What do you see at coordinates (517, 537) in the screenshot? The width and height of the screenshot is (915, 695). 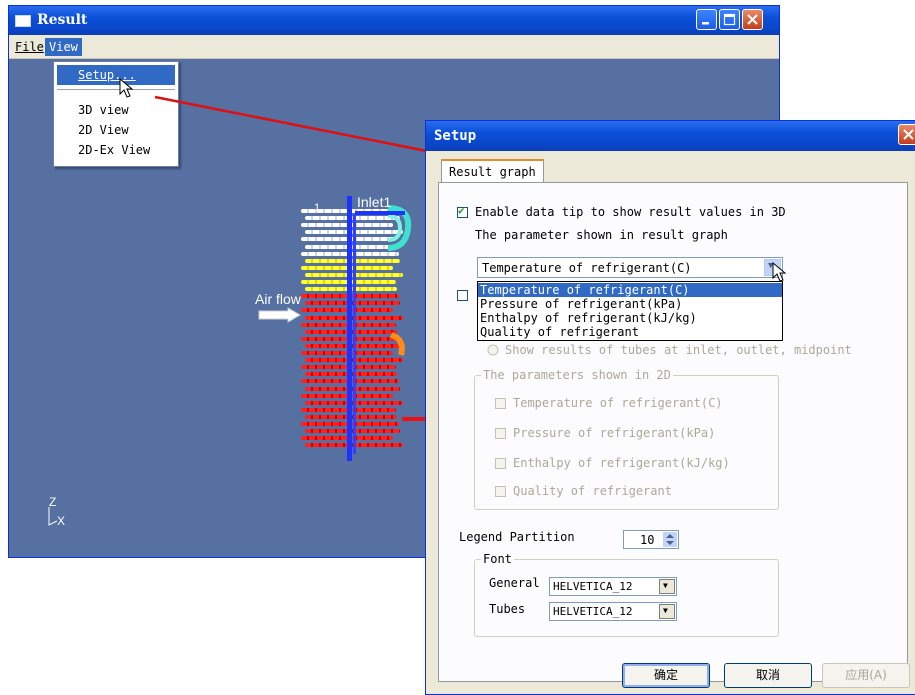 I see `legend-partition-label: Legend Partition` at bounding box center [517, 537].